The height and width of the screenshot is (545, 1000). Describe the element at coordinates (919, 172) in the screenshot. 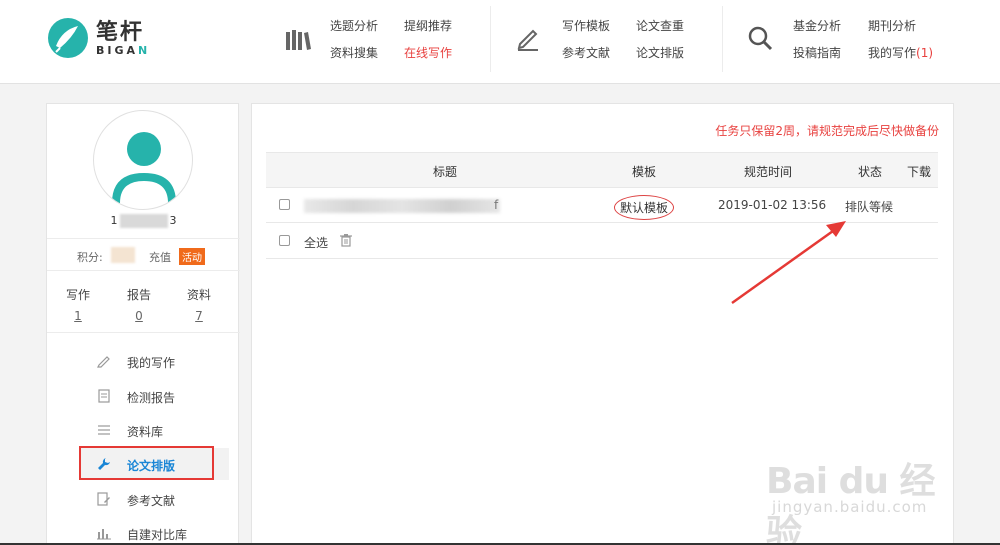

I see `col-download: 下载` at that location.